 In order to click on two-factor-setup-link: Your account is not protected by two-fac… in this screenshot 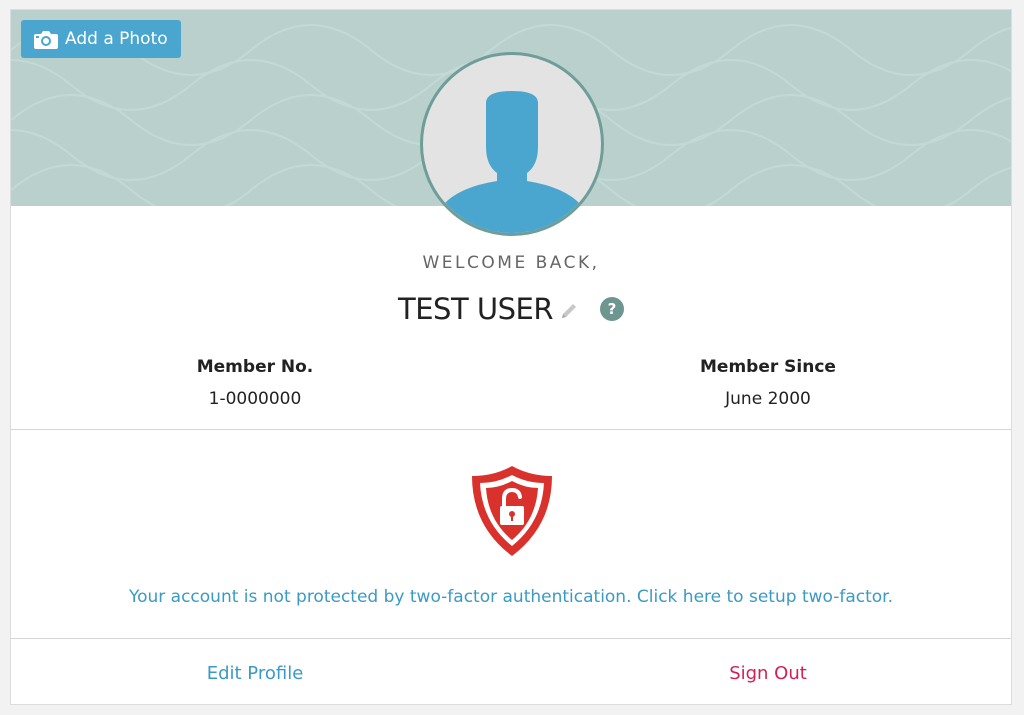, I will do `click(511, 597)`.